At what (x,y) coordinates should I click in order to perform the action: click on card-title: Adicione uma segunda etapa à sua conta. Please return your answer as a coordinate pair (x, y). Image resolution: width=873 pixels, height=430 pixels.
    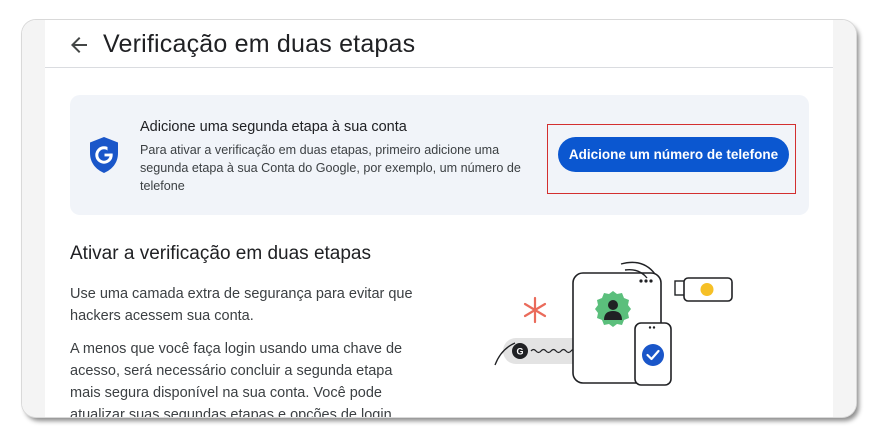
    Looking at the image, I should click on (273, 127).